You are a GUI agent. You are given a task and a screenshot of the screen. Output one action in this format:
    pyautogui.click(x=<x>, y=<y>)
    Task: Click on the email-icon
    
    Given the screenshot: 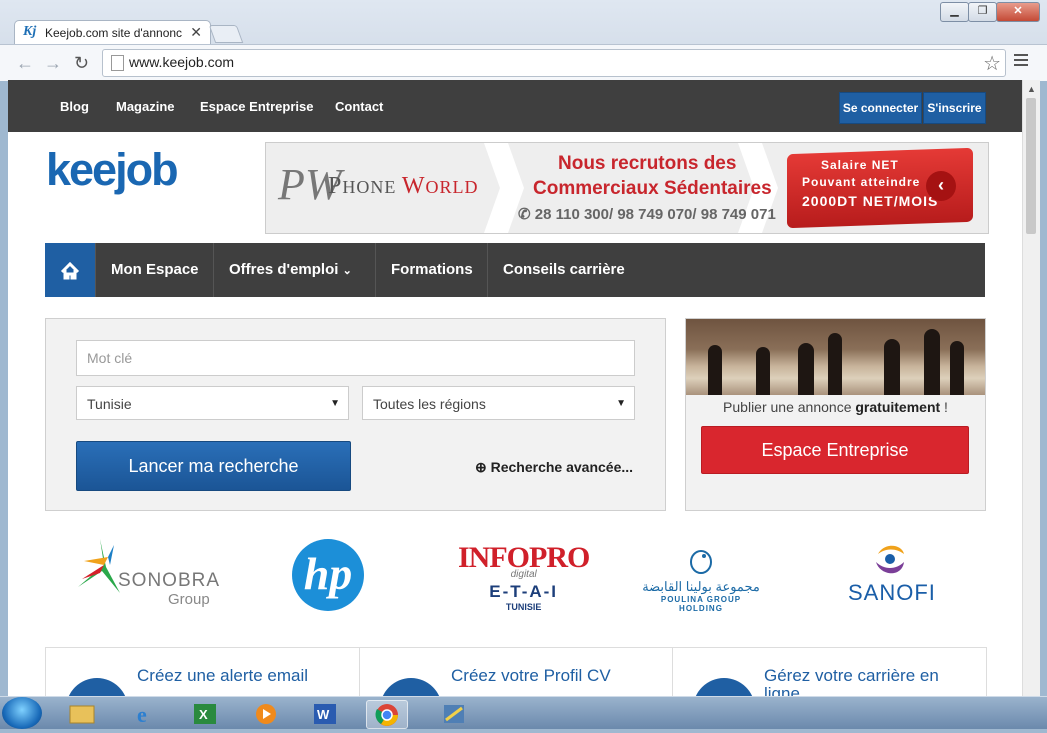 What is the action you would take?
    pyautogui.click(x=97, y=687)
    